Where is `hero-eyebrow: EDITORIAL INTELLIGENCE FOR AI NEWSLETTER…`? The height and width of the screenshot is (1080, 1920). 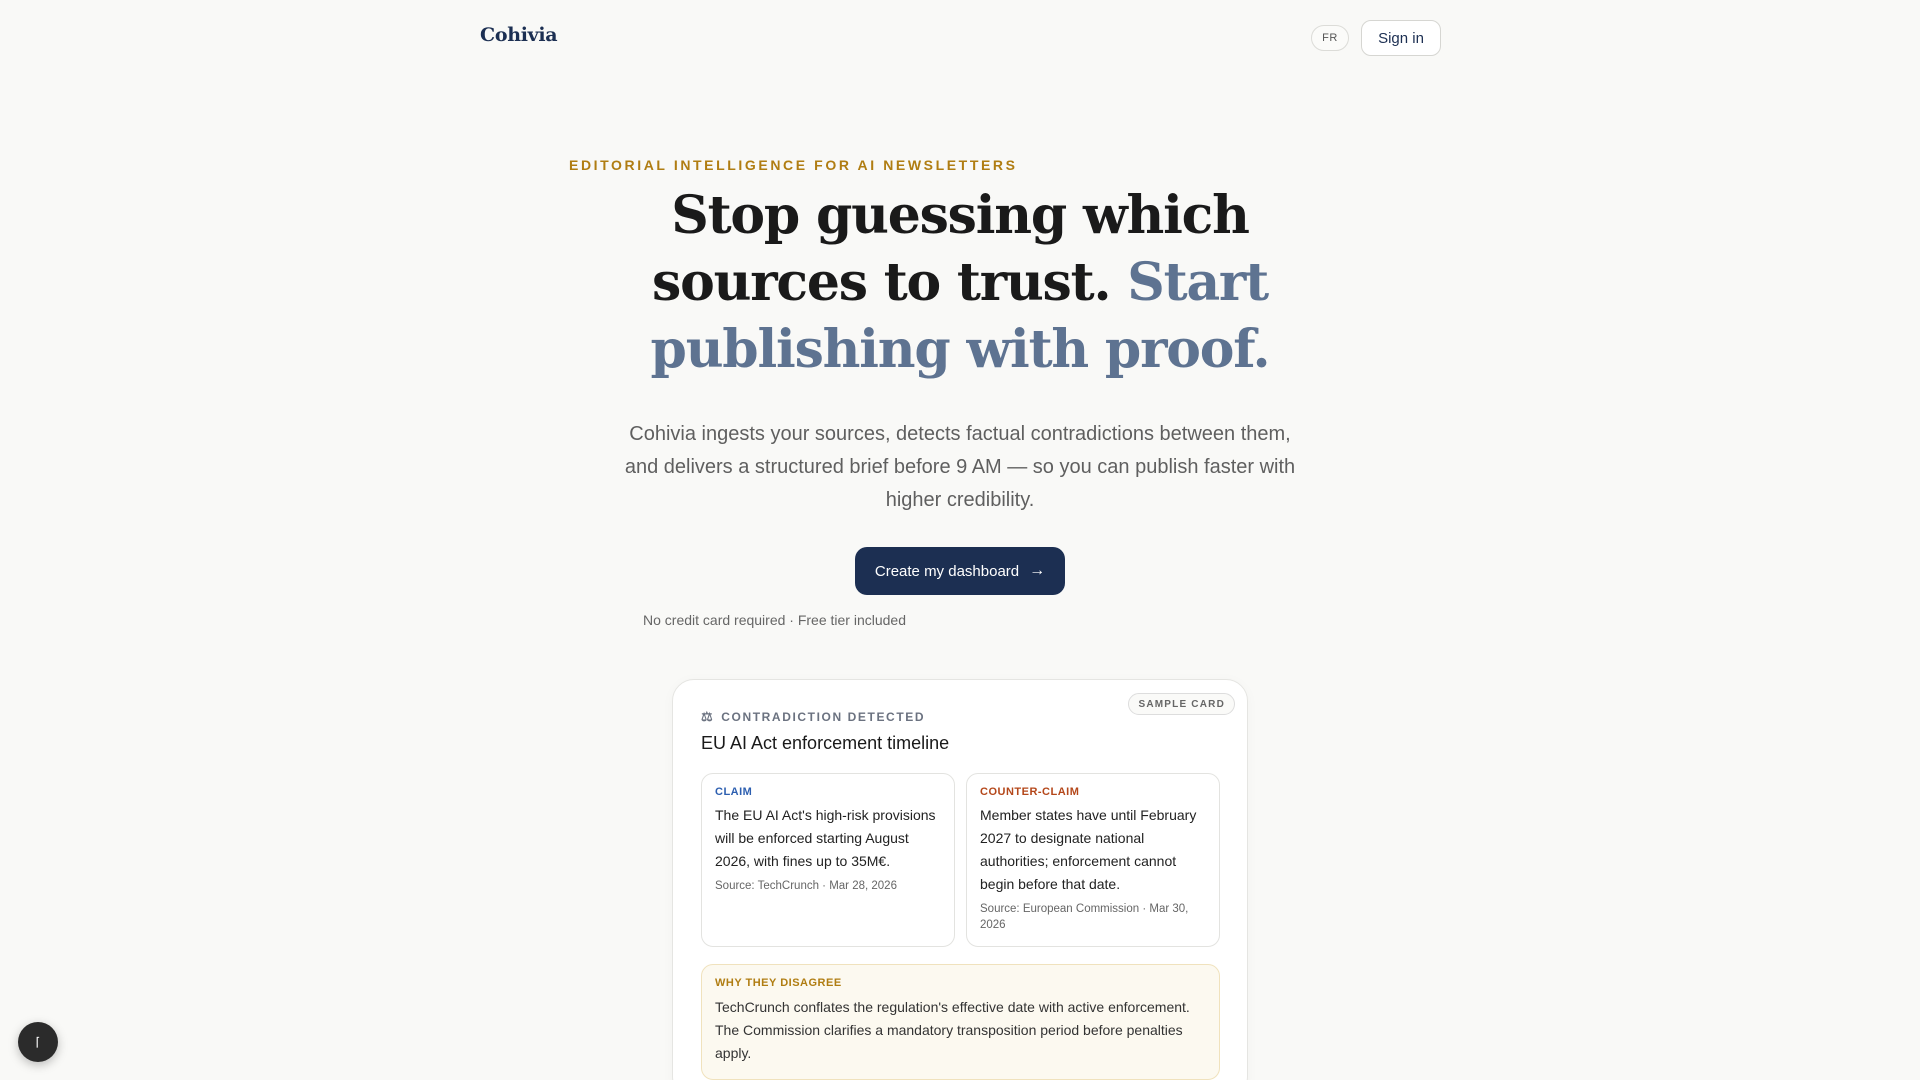 hero-eyebrow: EDITORIAL INTELLIGENCE FOR AI NEWSLETTER… is located at coordinates (793, 165).